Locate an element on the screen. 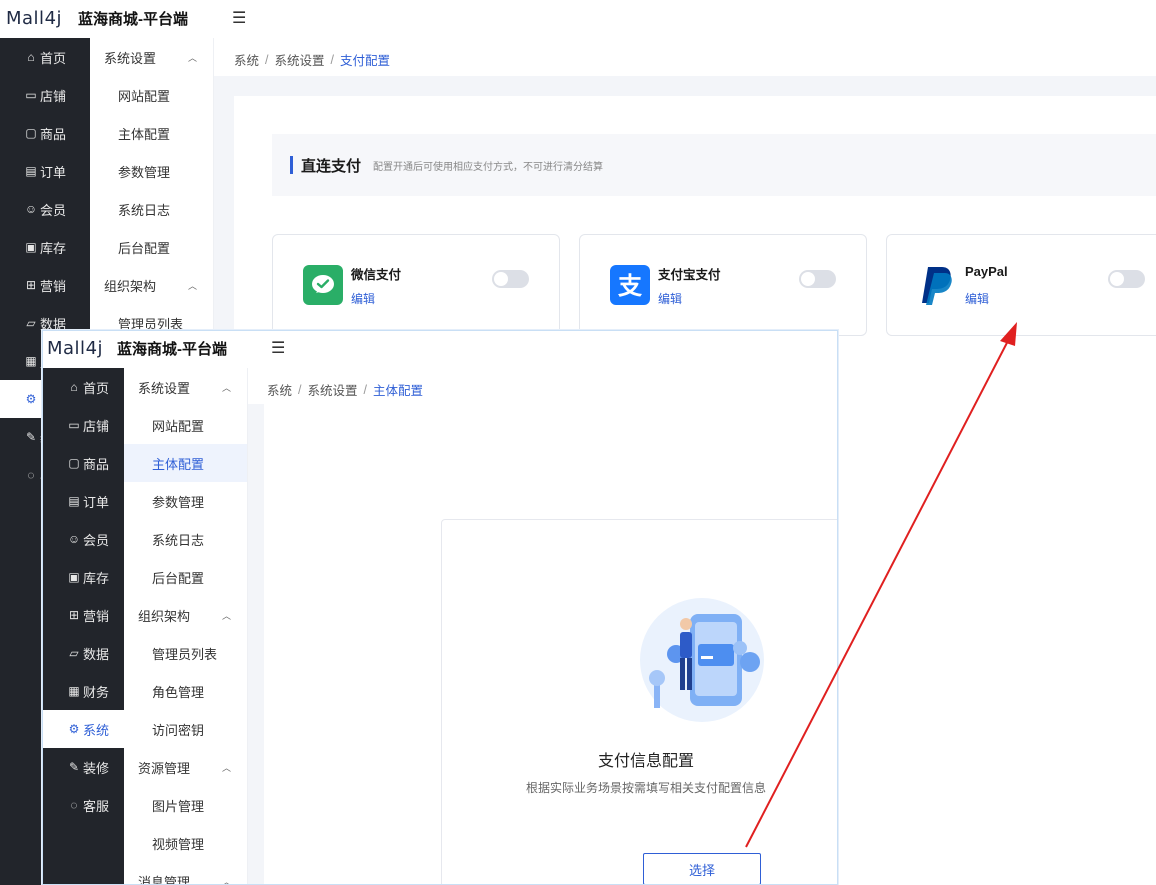  paypal-card: PayPal 编辑 is located at coordinates (1021, 285).